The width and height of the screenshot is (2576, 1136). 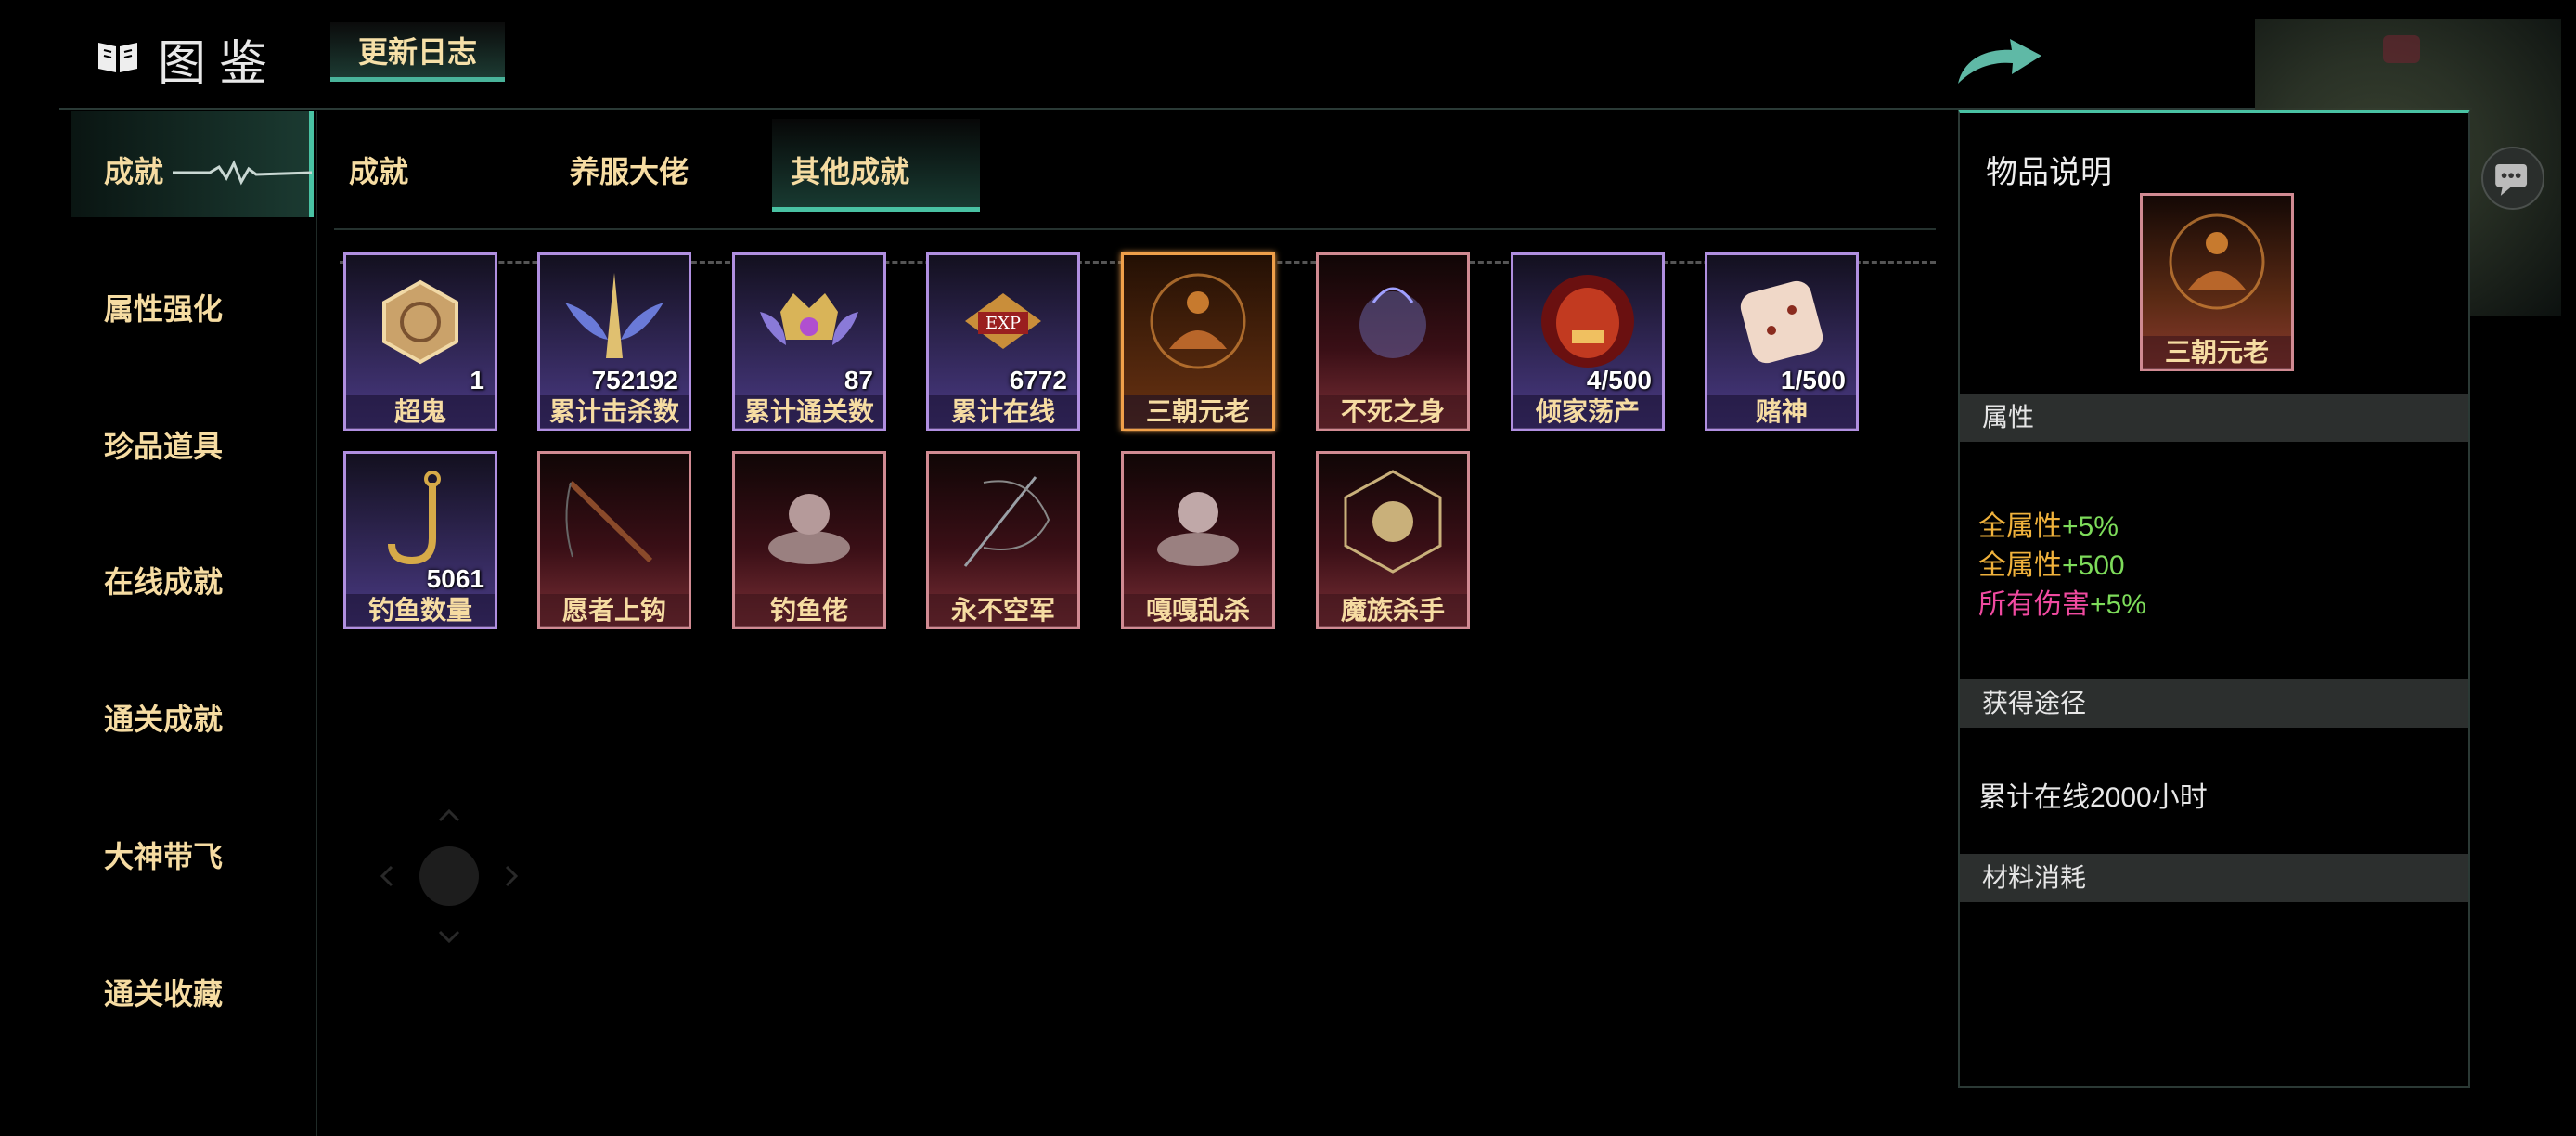 I want to click on sidebar-item-clear-collection: 通关收藏, so click(x=164, y=992).